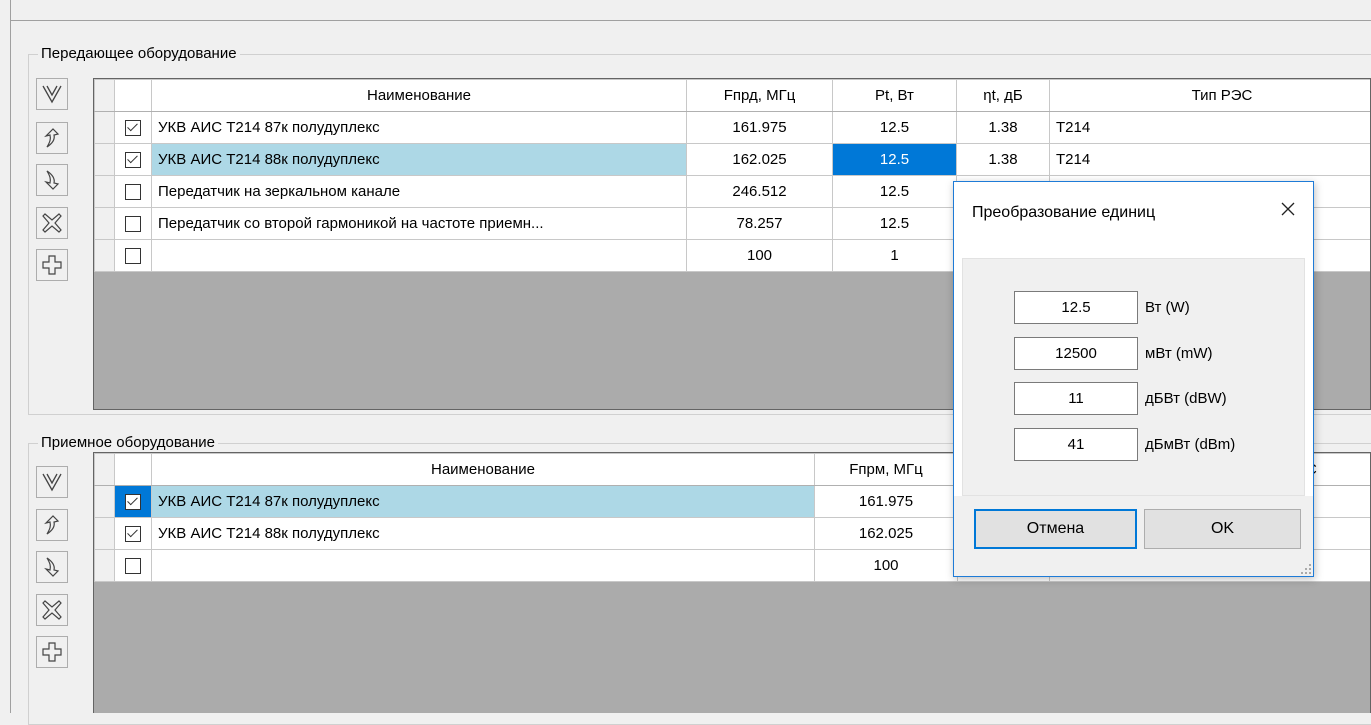  Describe the element at coordinates (1210, 96) in the screenshot. I see `column-header-type: Тип РЭС` at that location.